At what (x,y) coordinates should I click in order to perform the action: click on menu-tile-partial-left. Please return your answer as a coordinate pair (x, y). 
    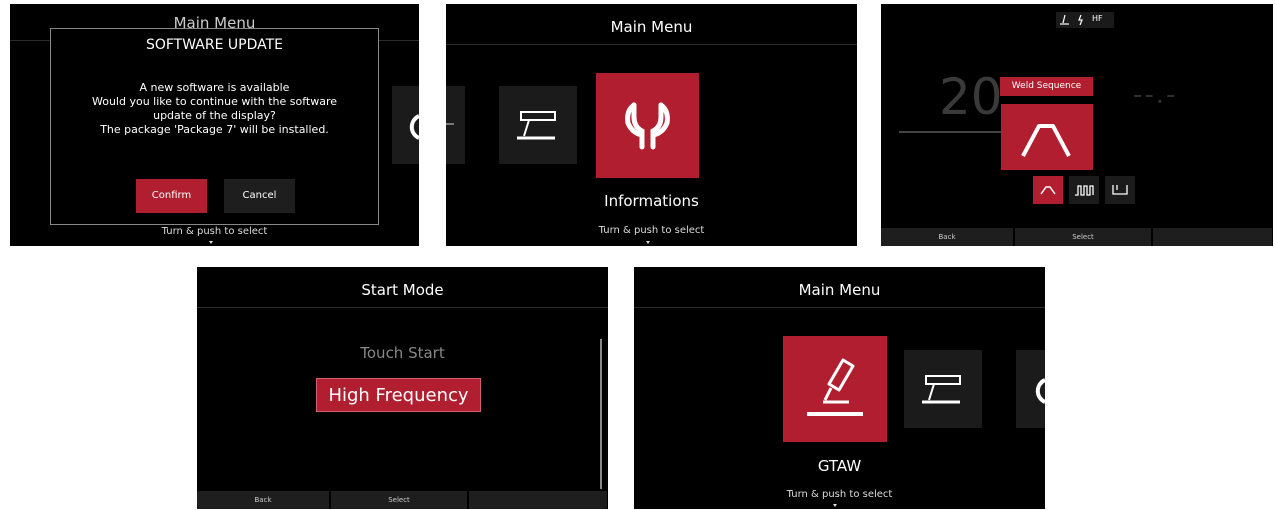
    Looking at the image, I should click on (455, 125).